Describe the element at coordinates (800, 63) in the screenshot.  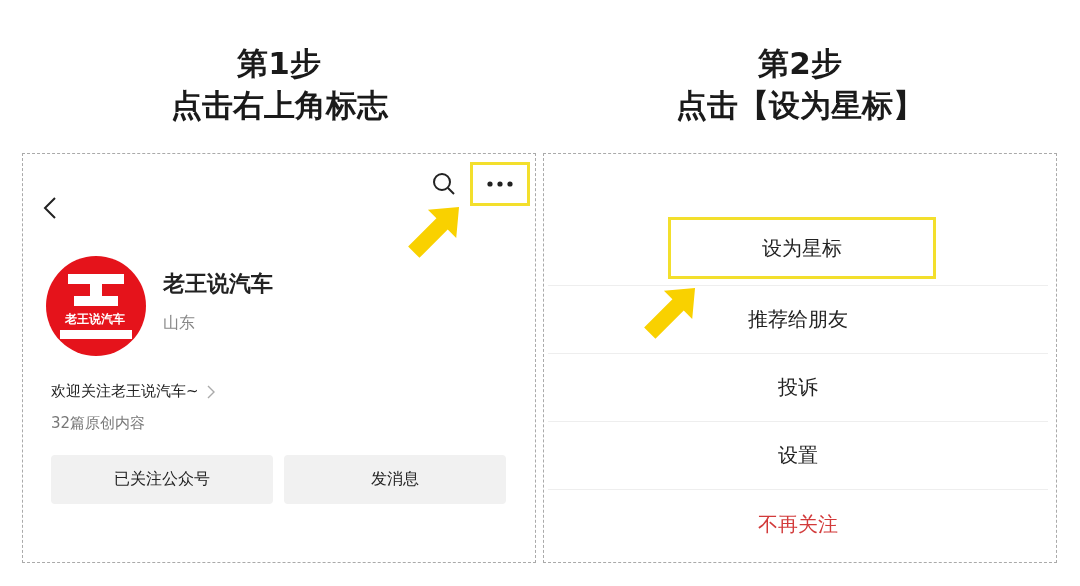
I see `step-title: 第2步` at that location.